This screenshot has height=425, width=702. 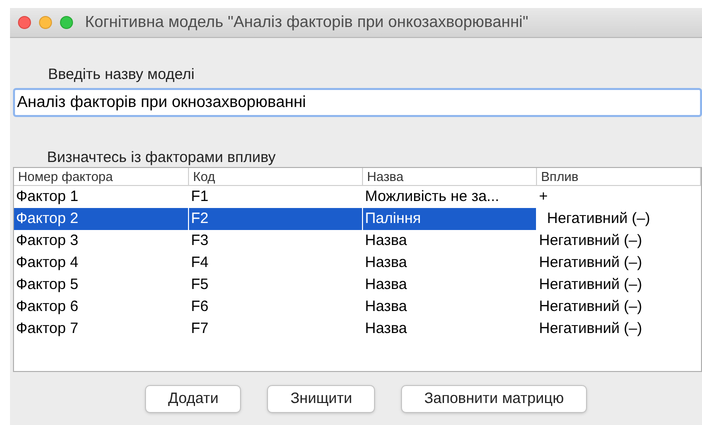 I want to click on column-header: Код, so click(x=276, y=176).